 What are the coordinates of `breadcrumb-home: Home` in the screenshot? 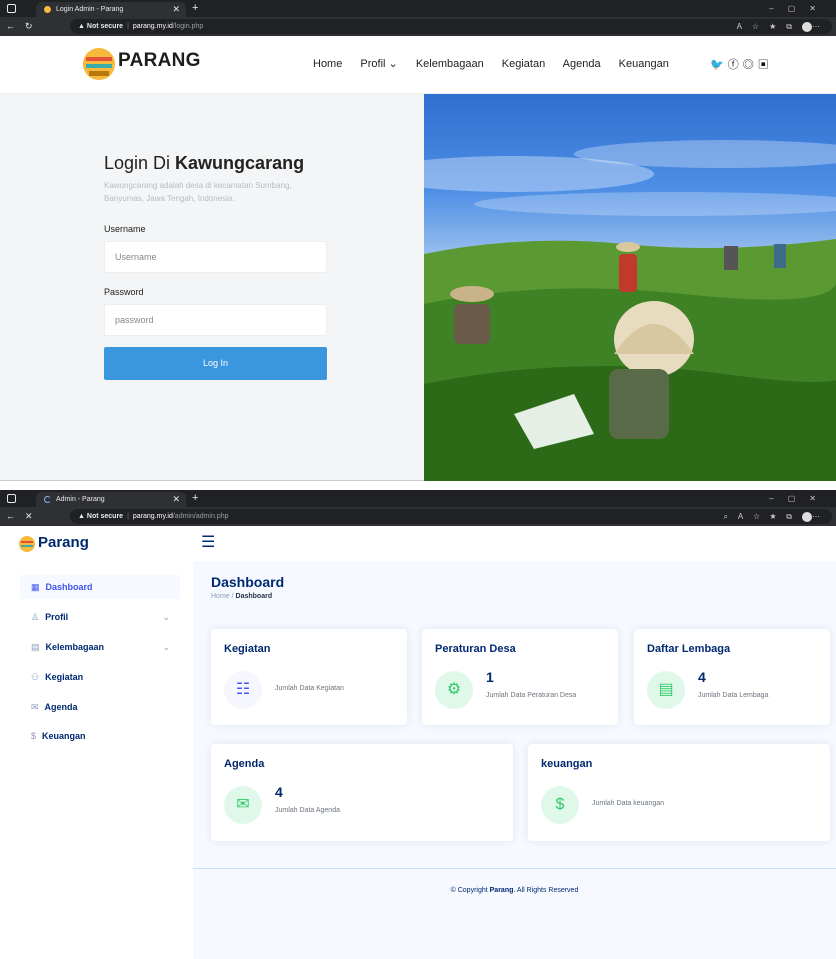 It's located at (220, 596).